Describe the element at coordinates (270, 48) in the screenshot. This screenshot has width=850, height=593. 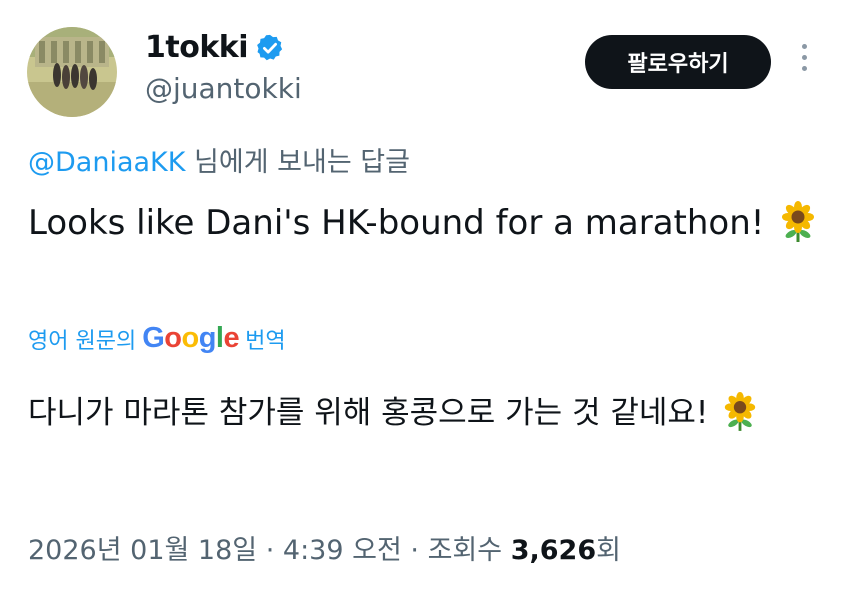
I see `verified-badge-icon` at that location.